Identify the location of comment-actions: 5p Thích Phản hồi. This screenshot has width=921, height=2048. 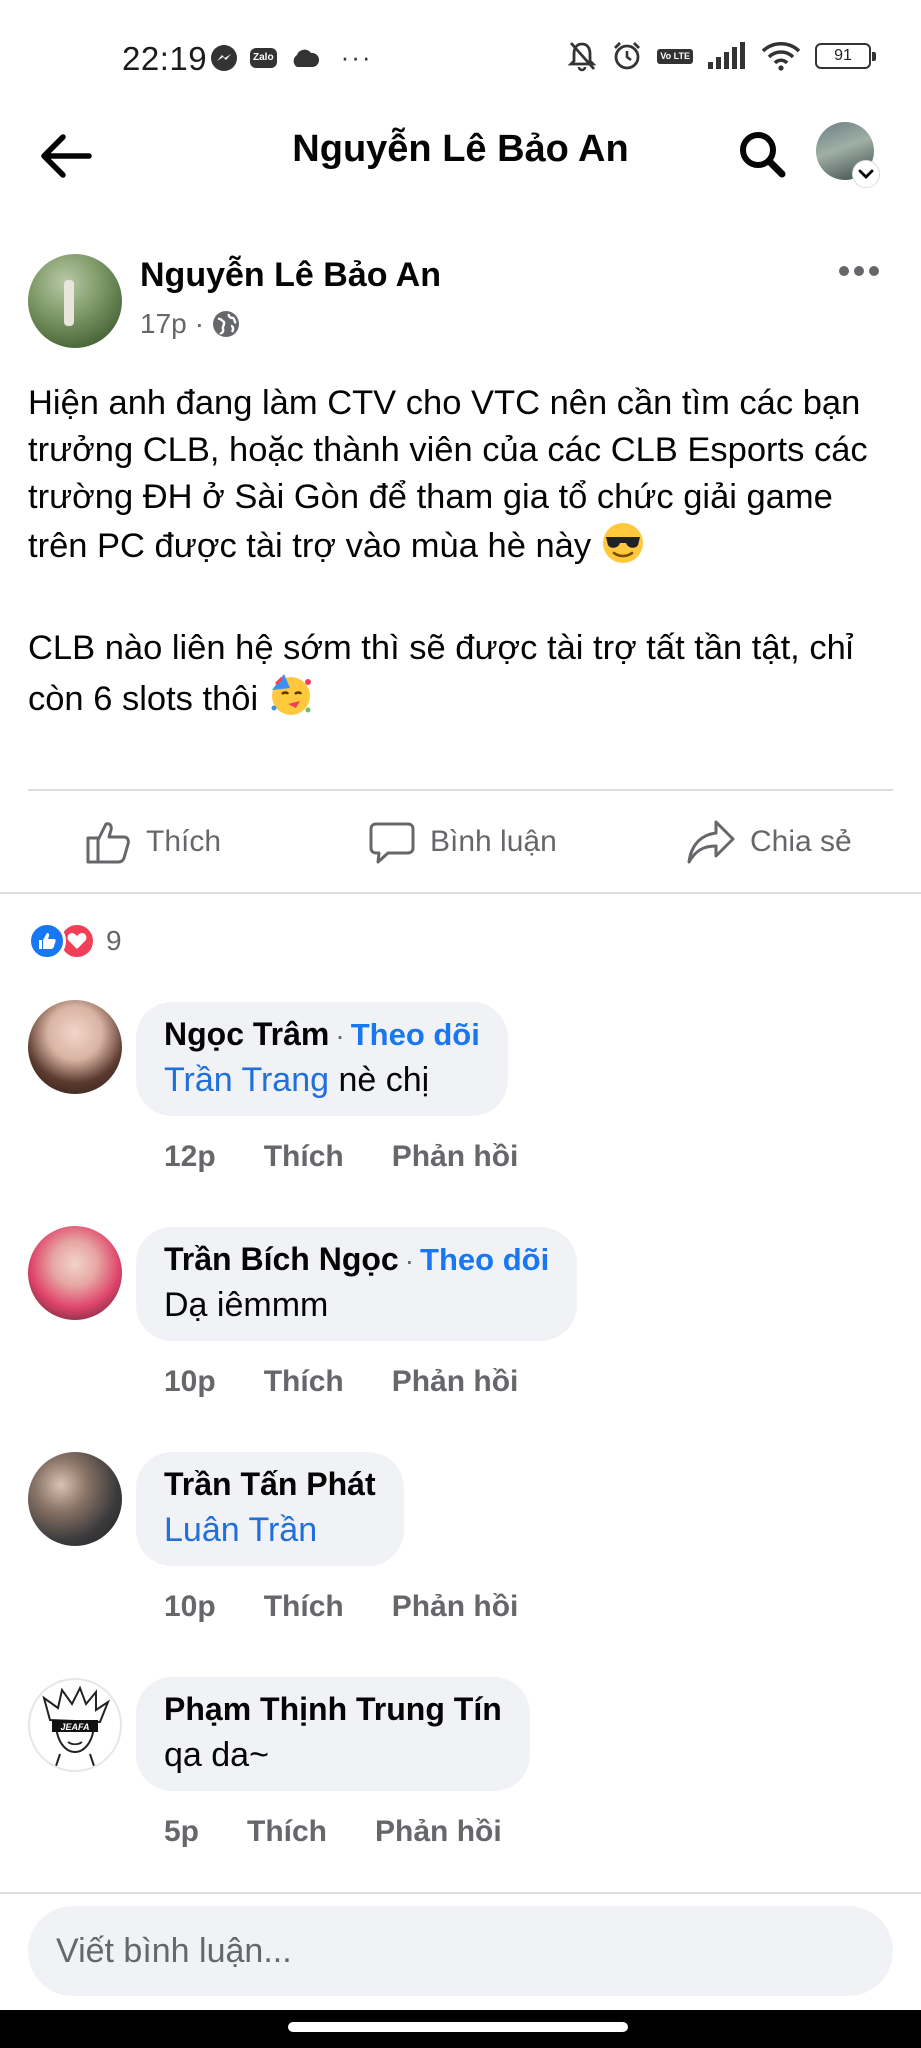
(333, 1832).